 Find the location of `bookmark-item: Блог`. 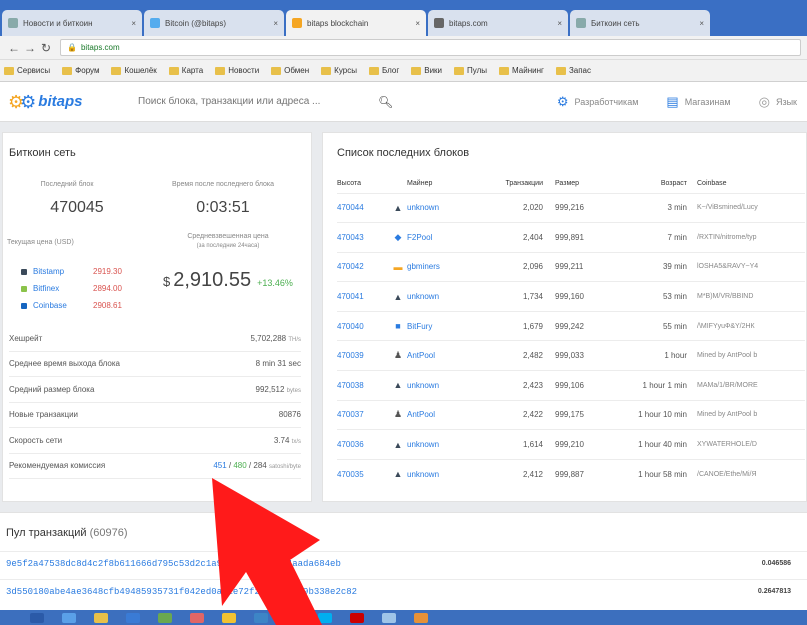

bookmark-item: Блог is located at coordinates (384, 70).